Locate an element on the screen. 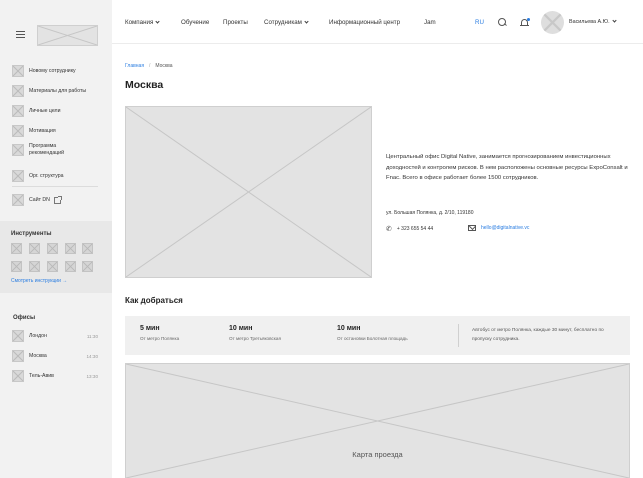 The height and width of the screenshot is (478, 643). nav-item-projects: Проекты is located at coordinates (235, 22).